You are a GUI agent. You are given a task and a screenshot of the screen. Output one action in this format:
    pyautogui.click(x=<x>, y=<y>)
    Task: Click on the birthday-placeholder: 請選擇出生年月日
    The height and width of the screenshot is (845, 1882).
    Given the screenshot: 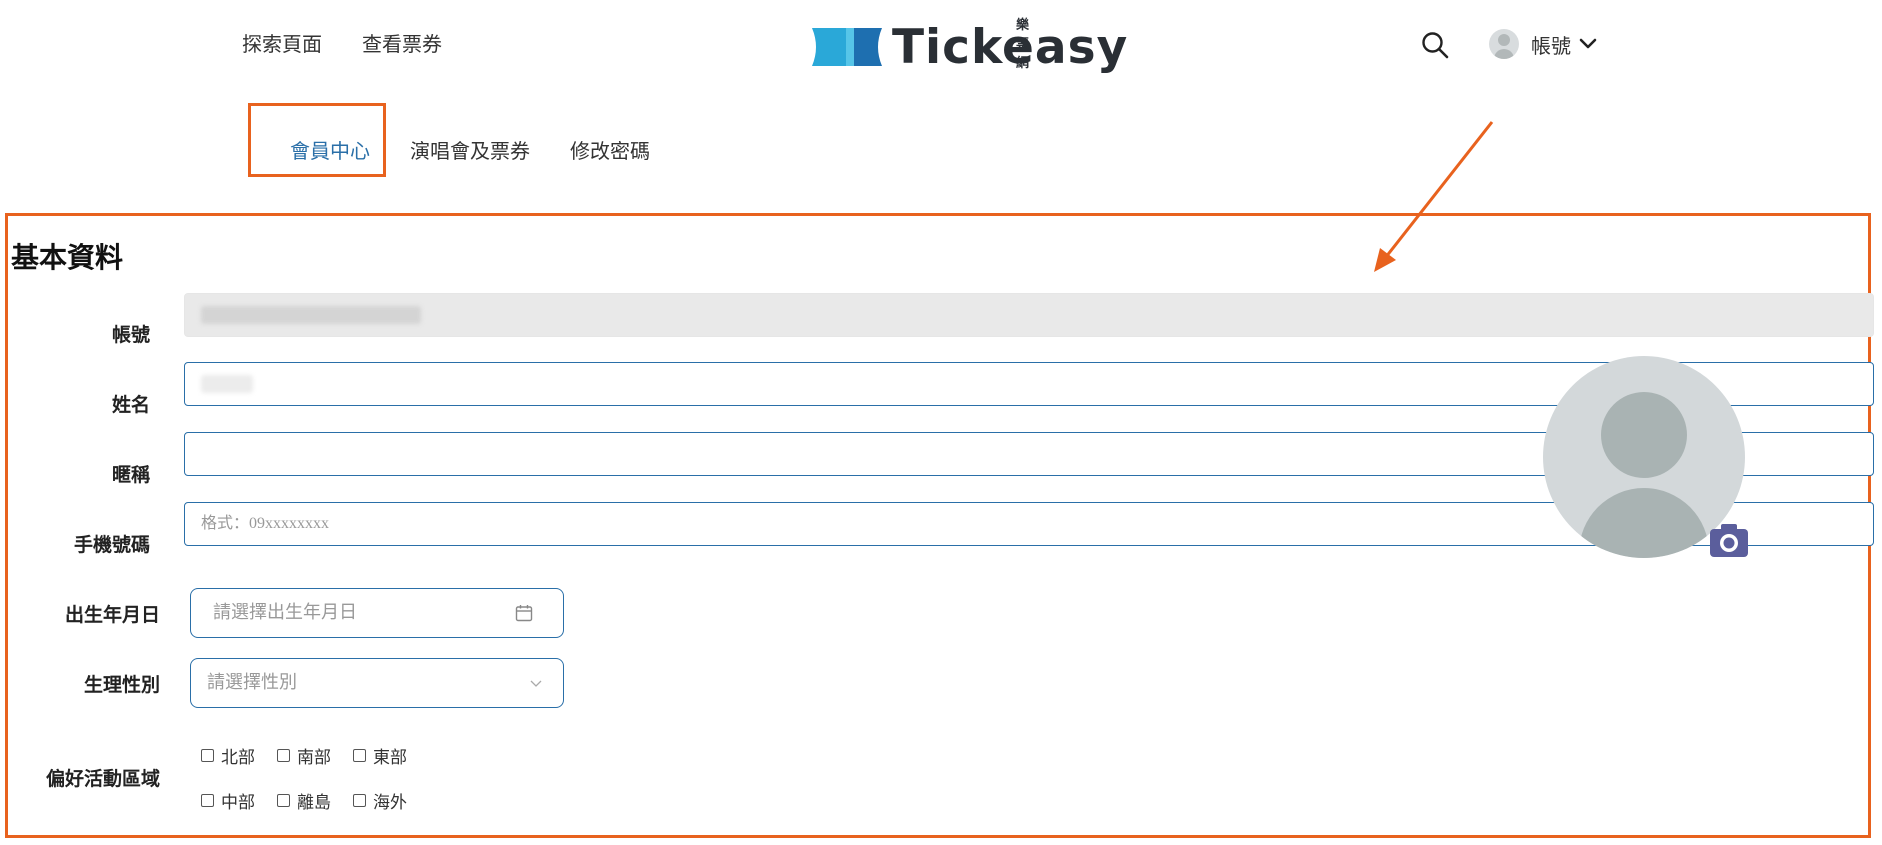 What is the action you would take?
    pyautogui.click(x=285, y=612)
    